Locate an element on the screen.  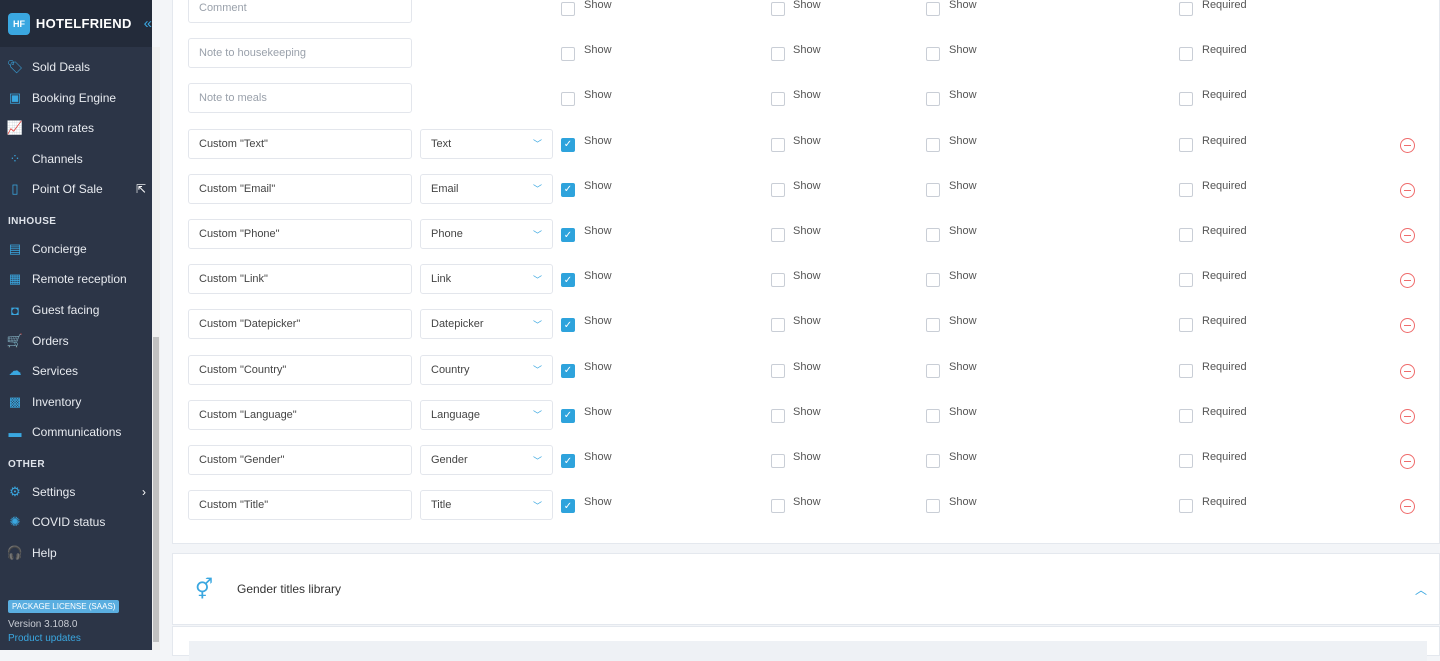
field-name-input: Custom "Phone" is located at coordinates (300, 234).